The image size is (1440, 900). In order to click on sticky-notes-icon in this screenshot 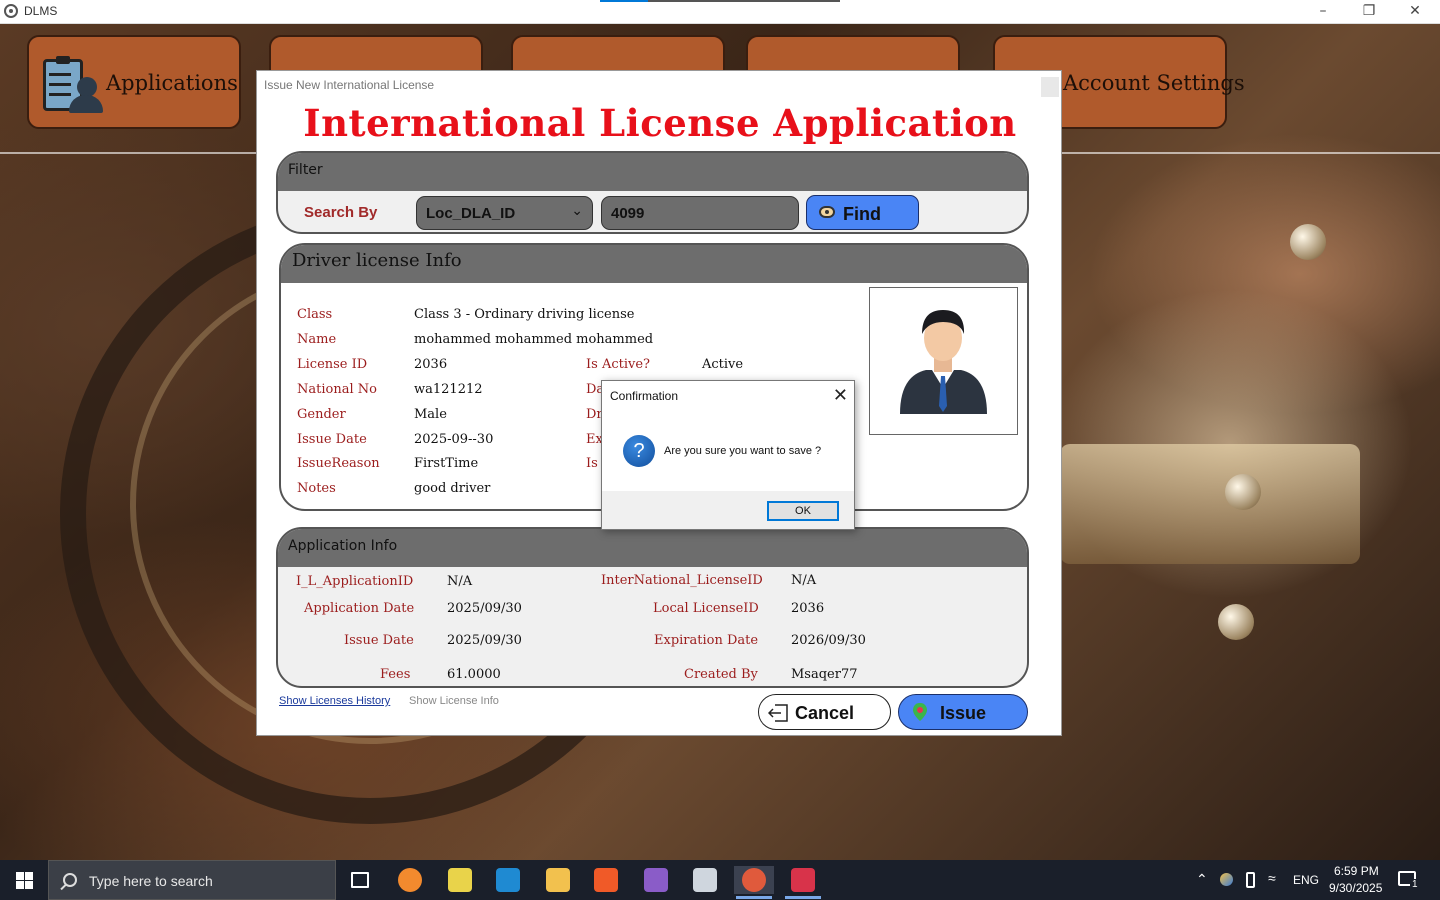, I will do `click(460, 880)`.